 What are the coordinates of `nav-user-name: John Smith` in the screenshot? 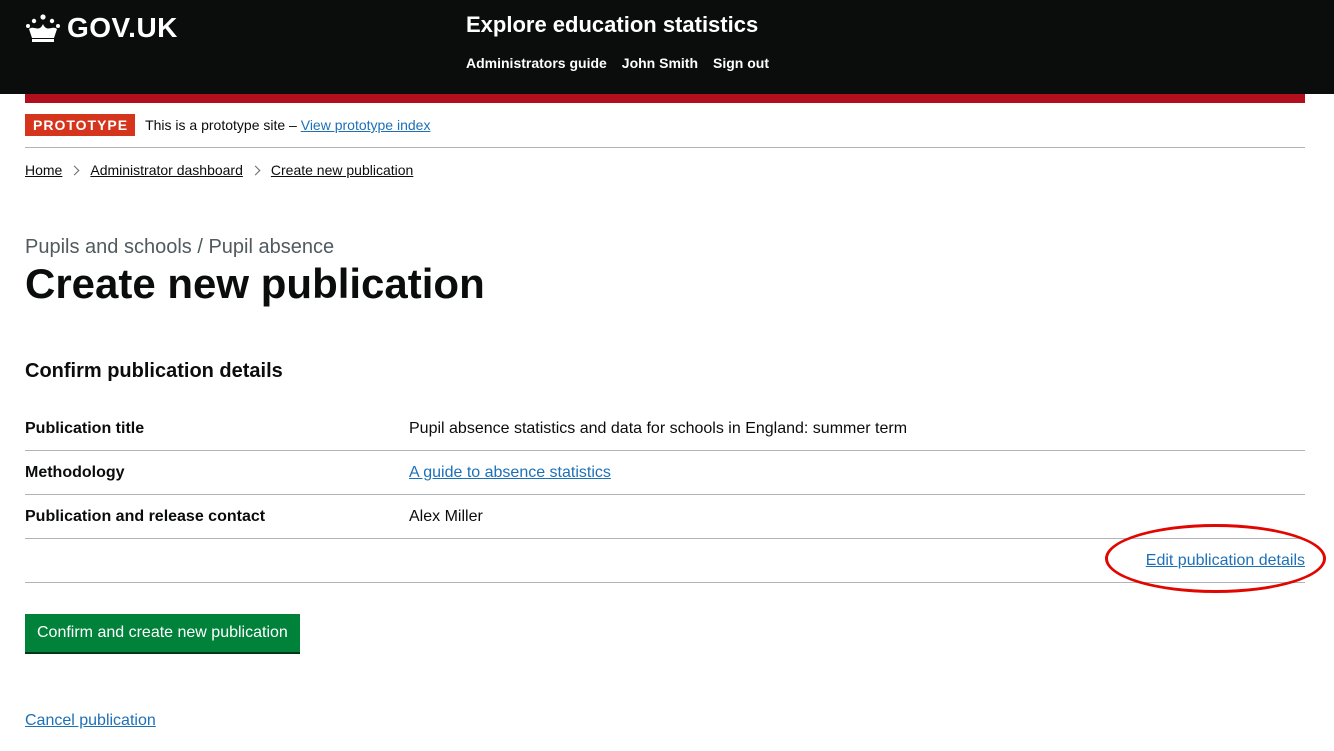 It's located at (660, 63).